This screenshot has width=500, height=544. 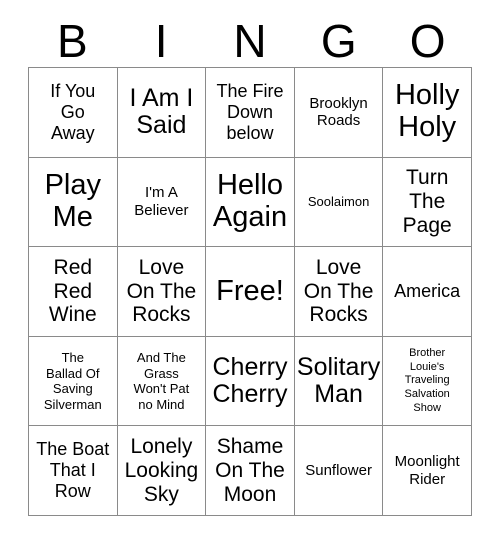 I want to click on bingo-cell-label: The Boat That I Row, so click(x=73, y=470).